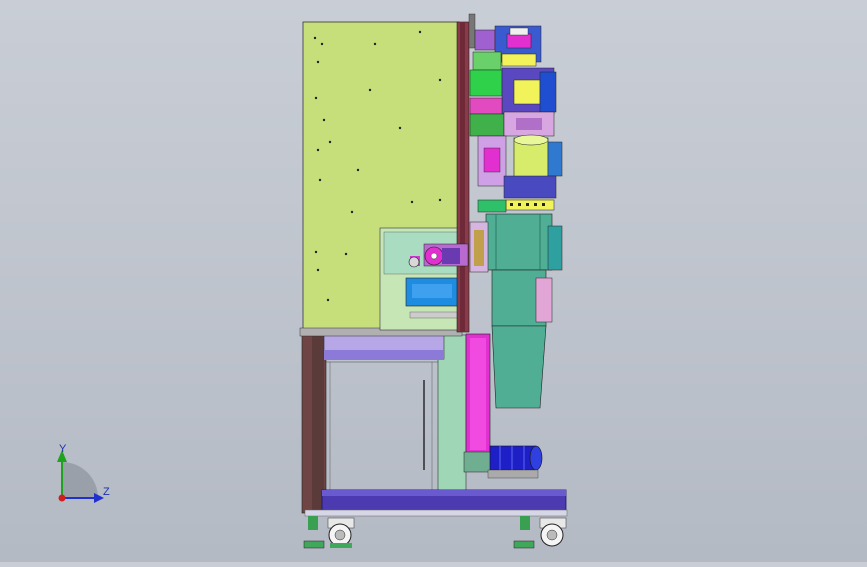 The width and height of the screenshot is (867, 567). What do you see at coordinates (463, 177) in the screenshot?
I see `column` at bounding box center [463, 177].